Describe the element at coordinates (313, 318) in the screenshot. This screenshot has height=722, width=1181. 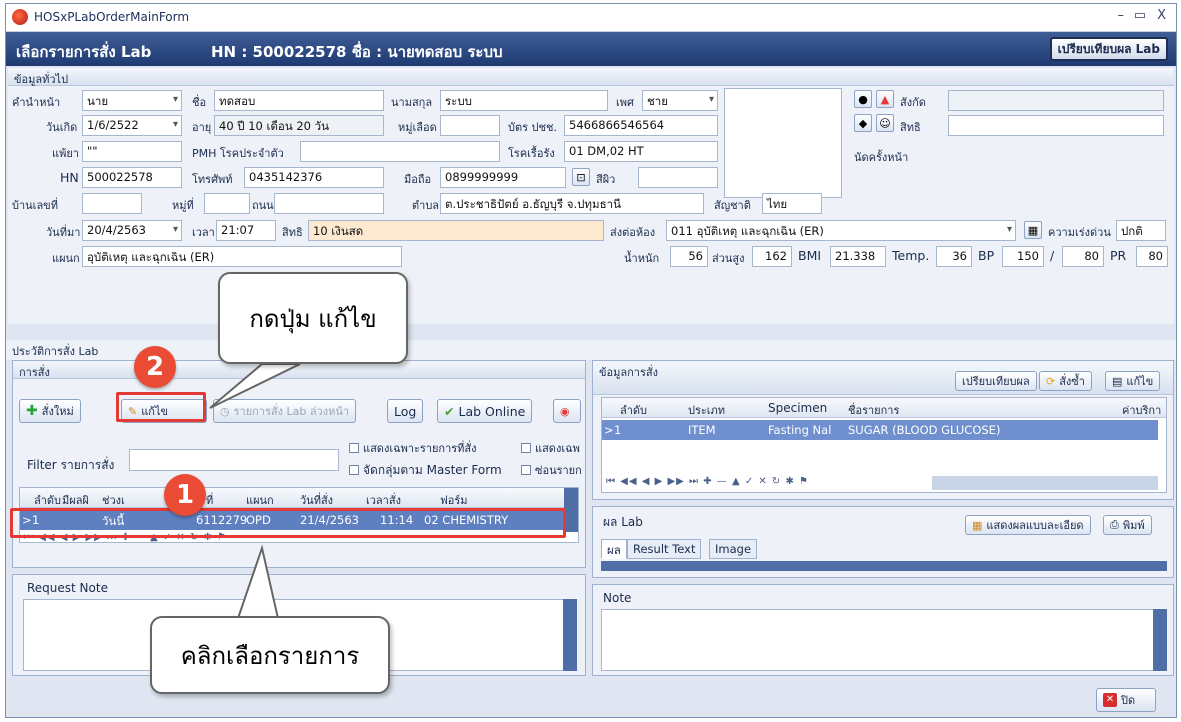
I see `callout-edit: กดปุ่ม แก้ไข` at that location.